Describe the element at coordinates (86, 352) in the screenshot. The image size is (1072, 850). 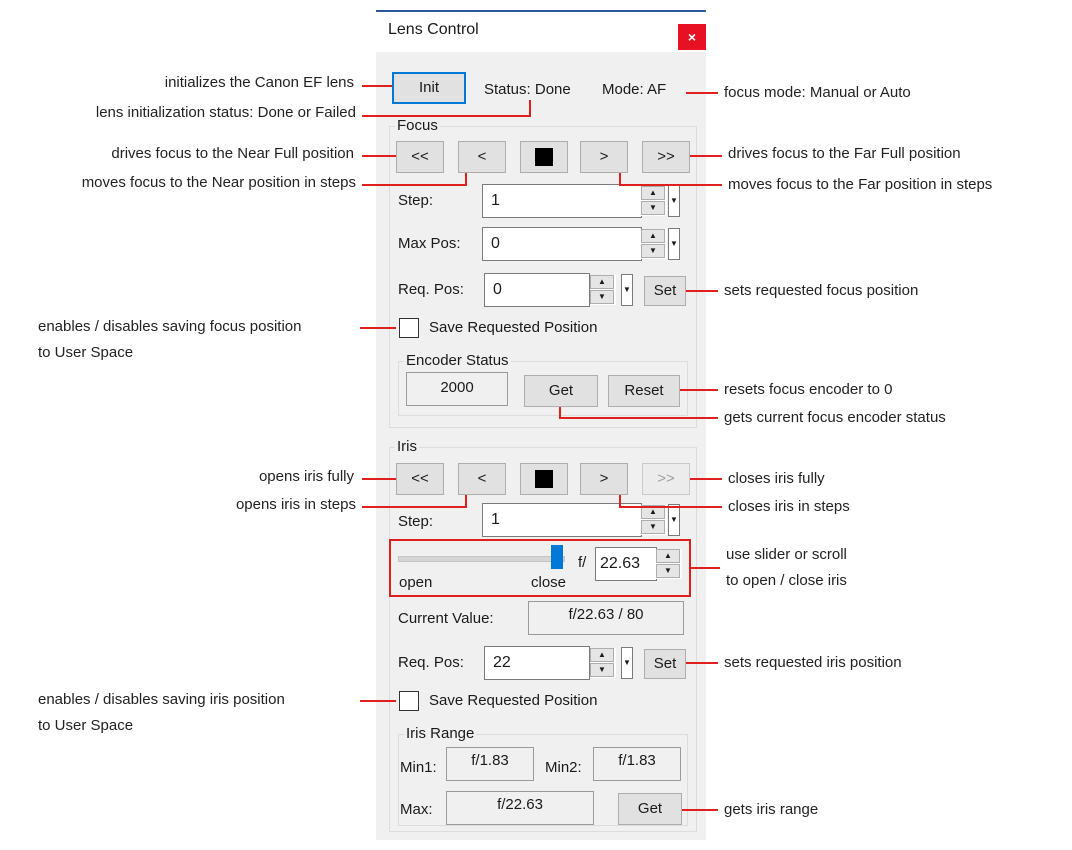
I see `annotation-focus-save-line2: to User Space` at that location.